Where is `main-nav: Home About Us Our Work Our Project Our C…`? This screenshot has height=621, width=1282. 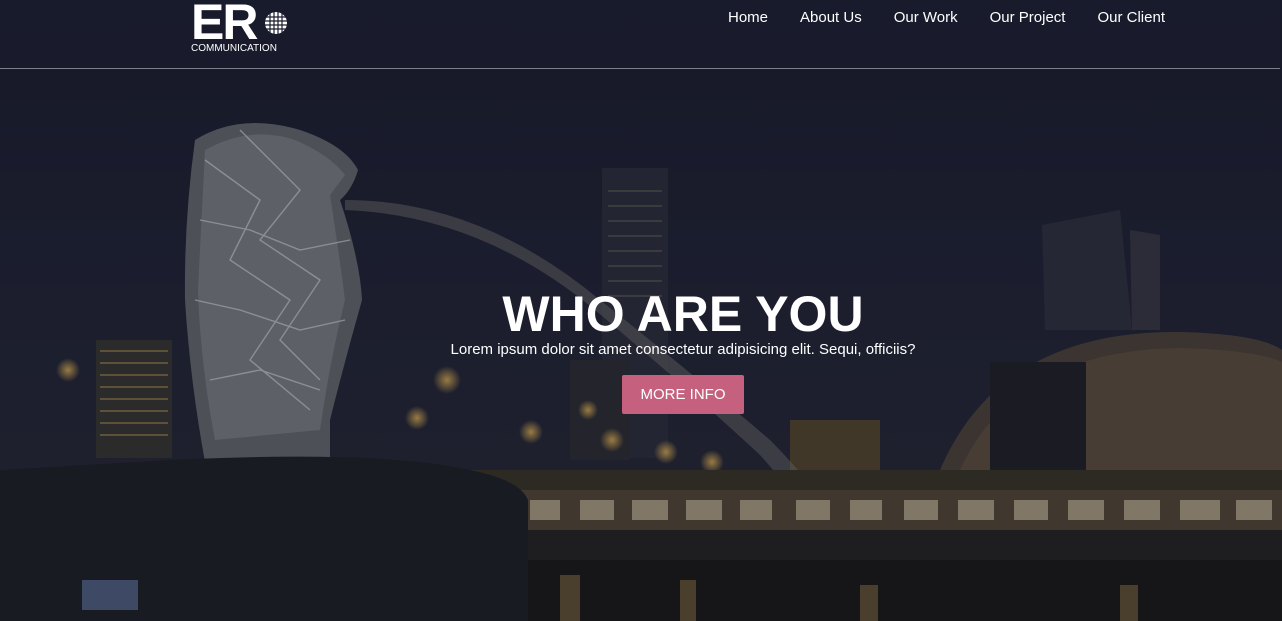 main-nav: Home About Us Our Work Our Project Our C… is located at coordinates (930, 18).